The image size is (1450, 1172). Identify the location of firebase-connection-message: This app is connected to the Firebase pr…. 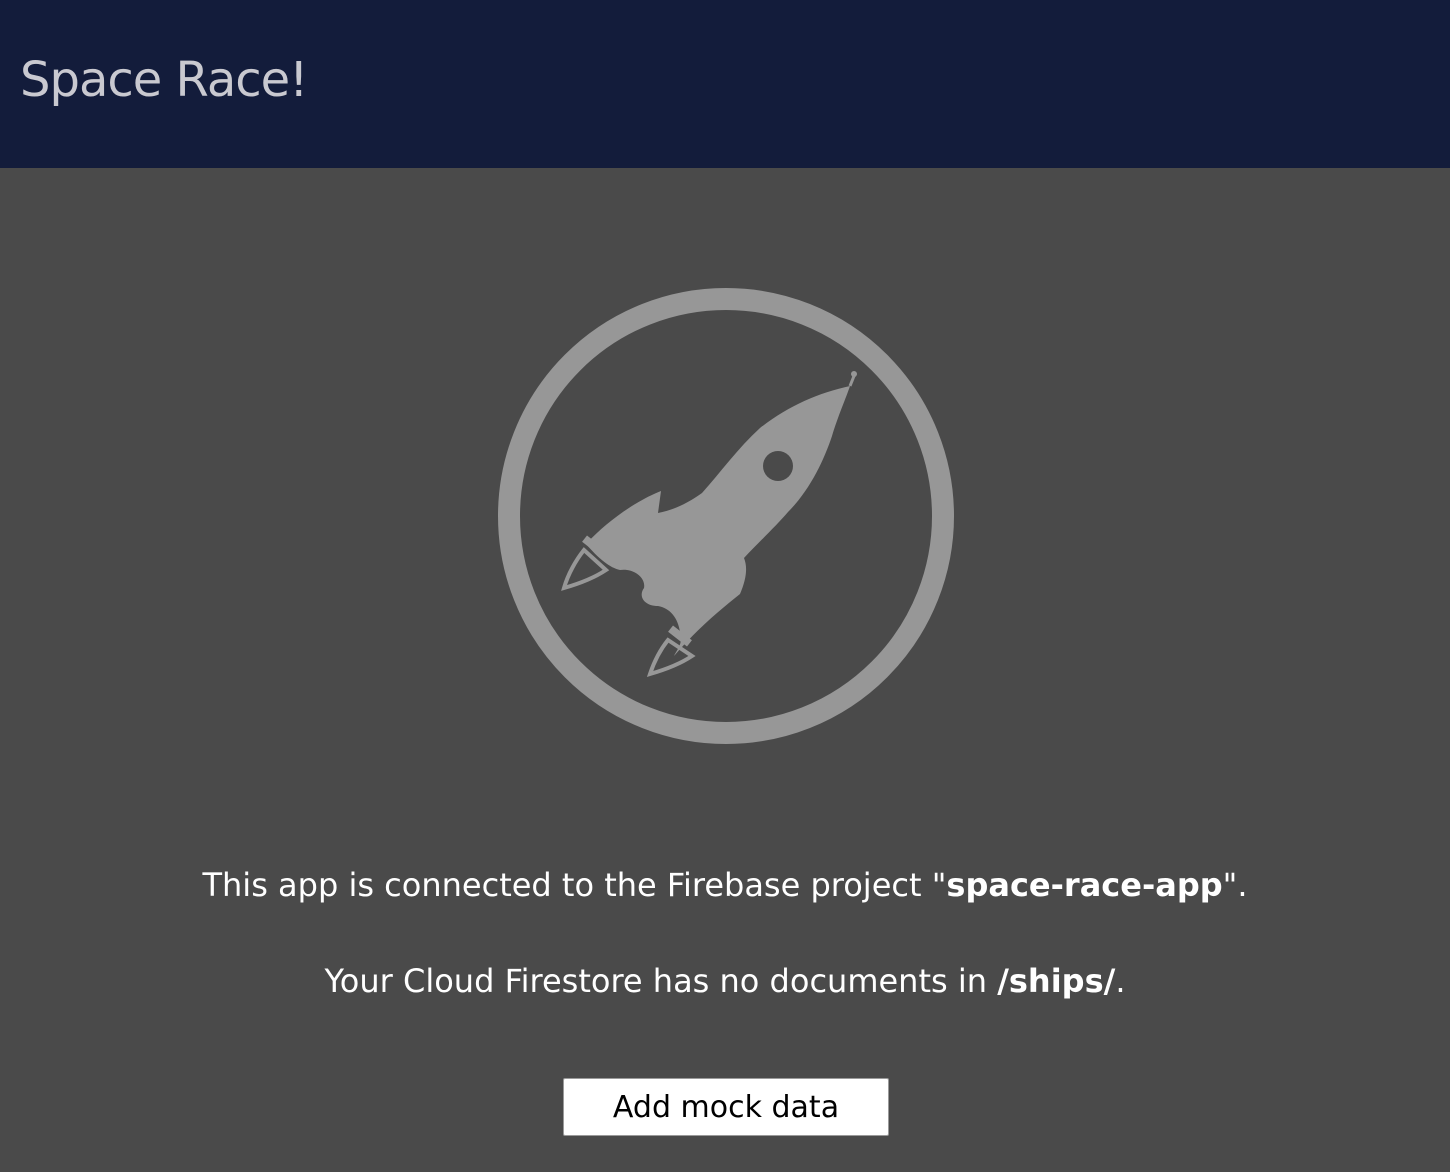
(725, 885).